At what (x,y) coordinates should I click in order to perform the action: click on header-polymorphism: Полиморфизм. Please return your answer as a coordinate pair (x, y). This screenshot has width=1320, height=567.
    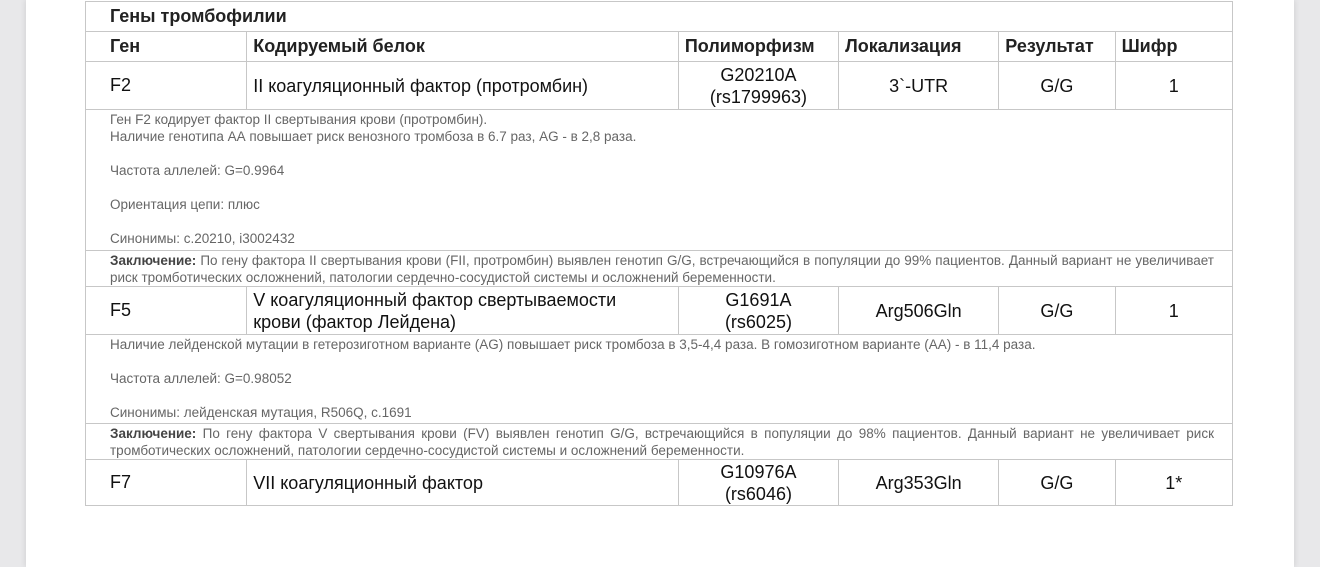
    Looking at the image, I should click on (758, 46).